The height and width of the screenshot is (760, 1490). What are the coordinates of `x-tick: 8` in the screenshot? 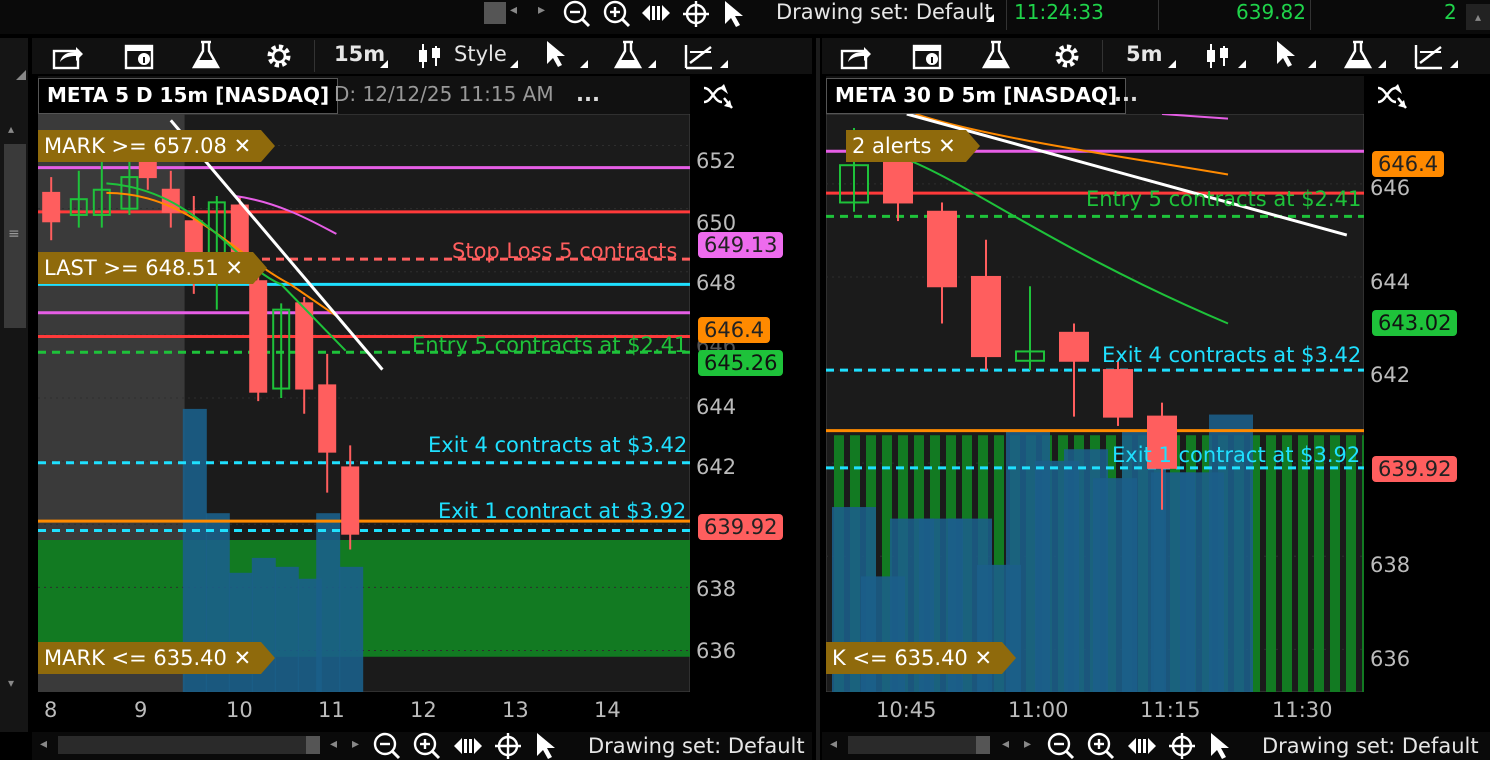 It's located at (51, 710).